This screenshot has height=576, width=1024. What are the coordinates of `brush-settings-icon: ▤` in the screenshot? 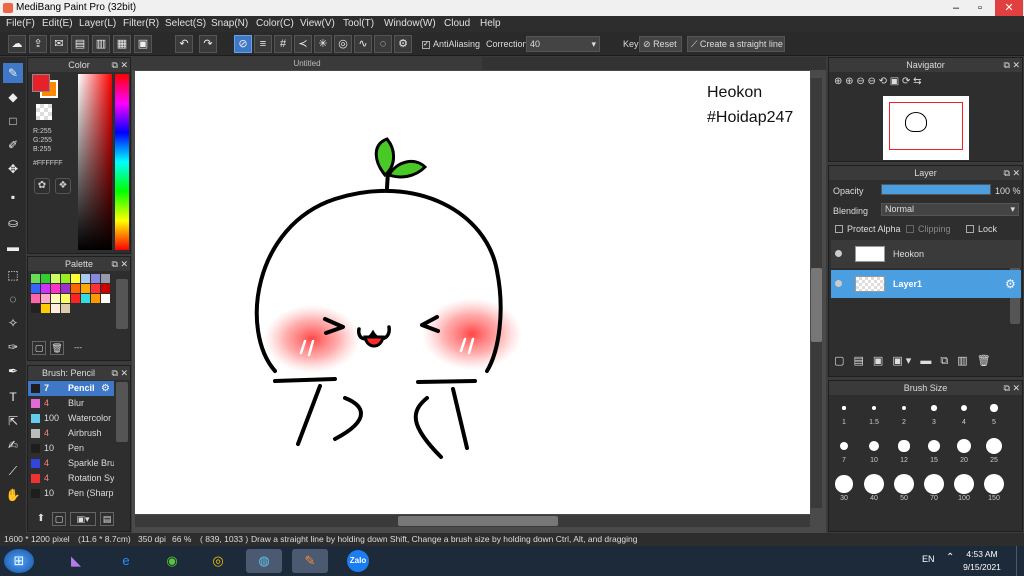 It's located at (107, 519).